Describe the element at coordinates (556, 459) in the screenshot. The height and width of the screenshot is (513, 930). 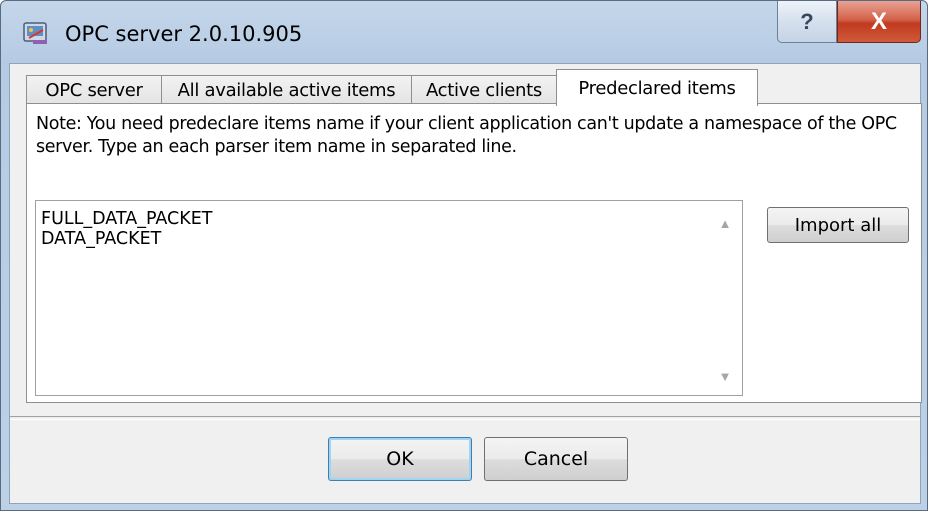
I see `cancel-button: Cancel` at that location.